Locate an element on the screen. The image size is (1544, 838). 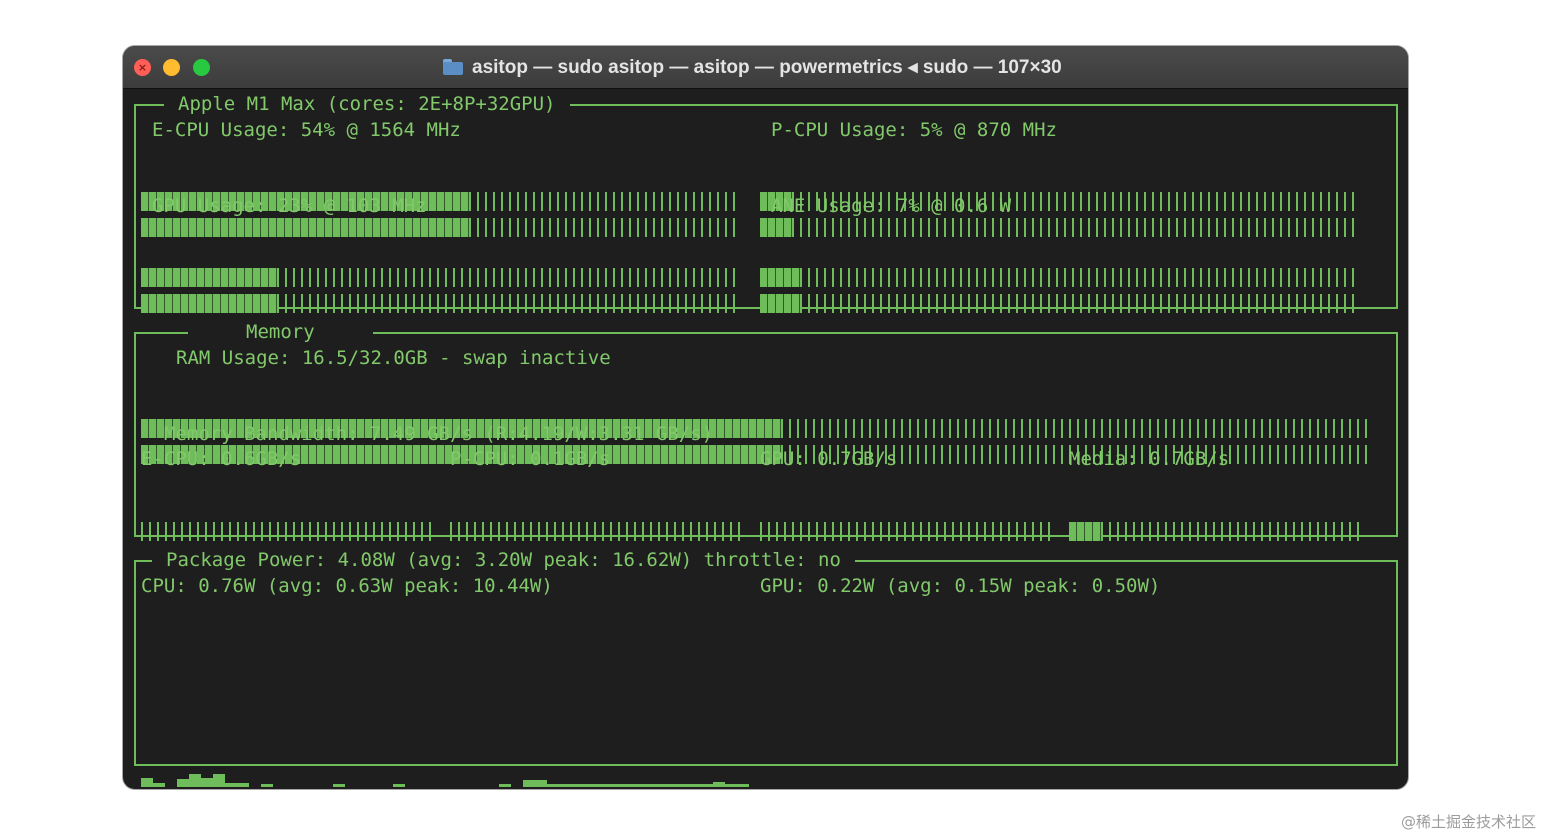
gpu-usage-gauge-2-fill is located at coordinates (209, 303).